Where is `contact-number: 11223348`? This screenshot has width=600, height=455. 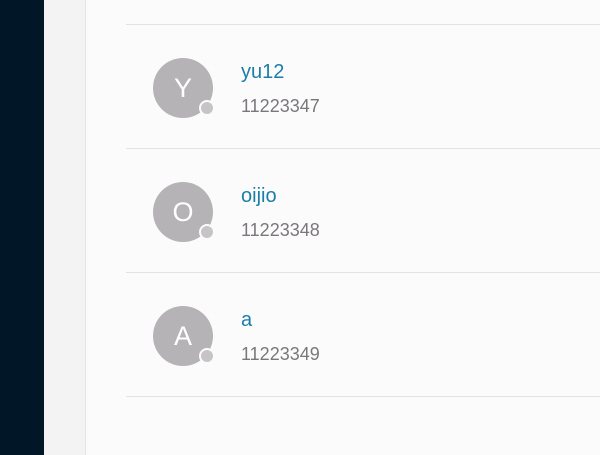
contact-number: 11223348 is located at coordinates (280, 230).